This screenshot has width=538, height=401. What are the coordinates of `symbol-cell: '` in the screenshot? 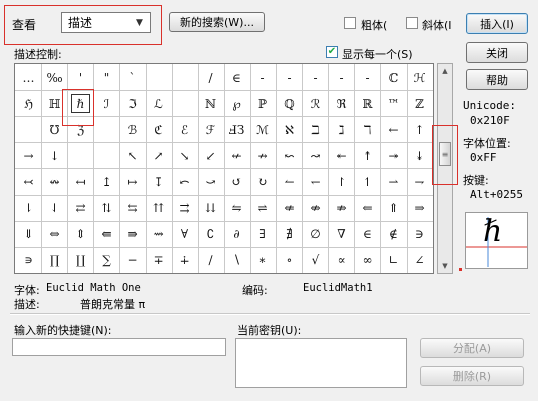 It's located at (80, 77).